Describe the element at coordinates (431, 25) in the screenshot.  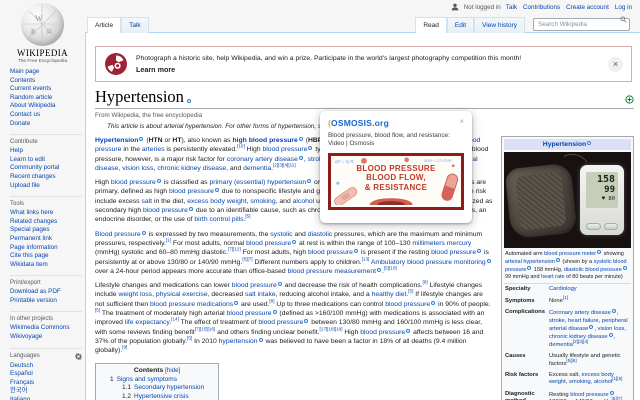
I see `view-tab: Read` at that location.